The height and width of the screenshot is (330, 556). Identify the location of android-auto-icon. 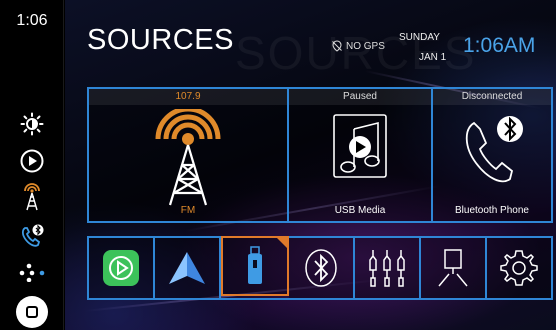
(187, 268).